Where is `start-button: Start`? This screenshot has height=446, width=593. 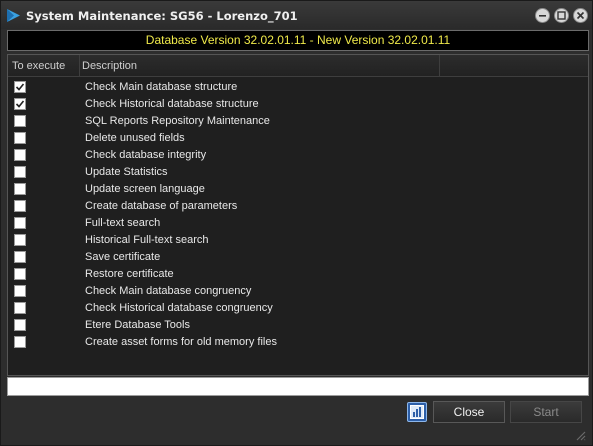 start-button: Start is located at coordinates (546, 412).